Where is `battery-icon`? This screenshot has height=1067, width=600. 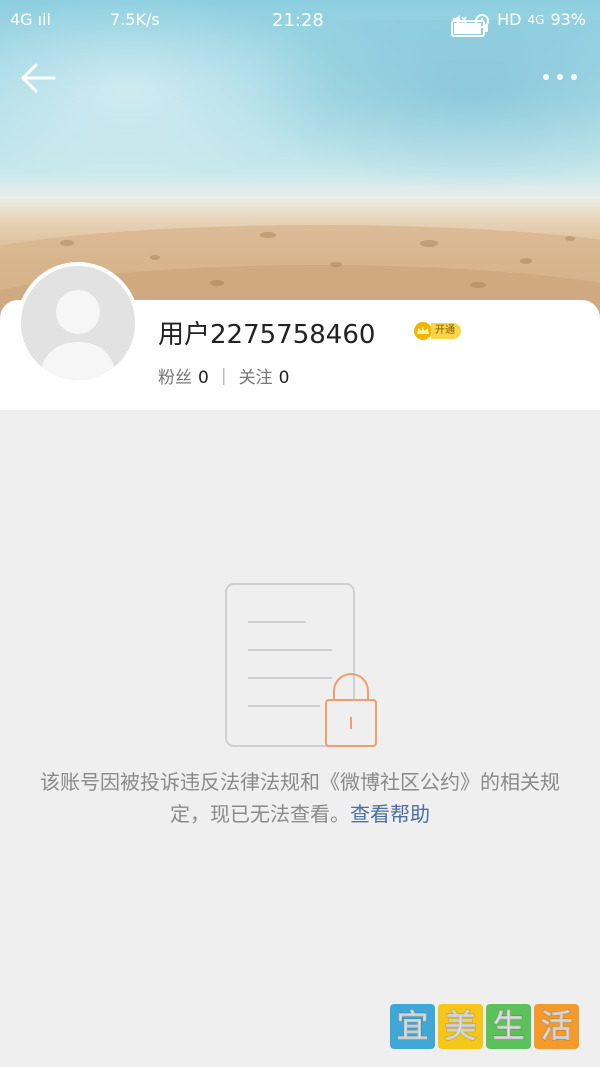
battery-icon is located at coordinates (470, 28).